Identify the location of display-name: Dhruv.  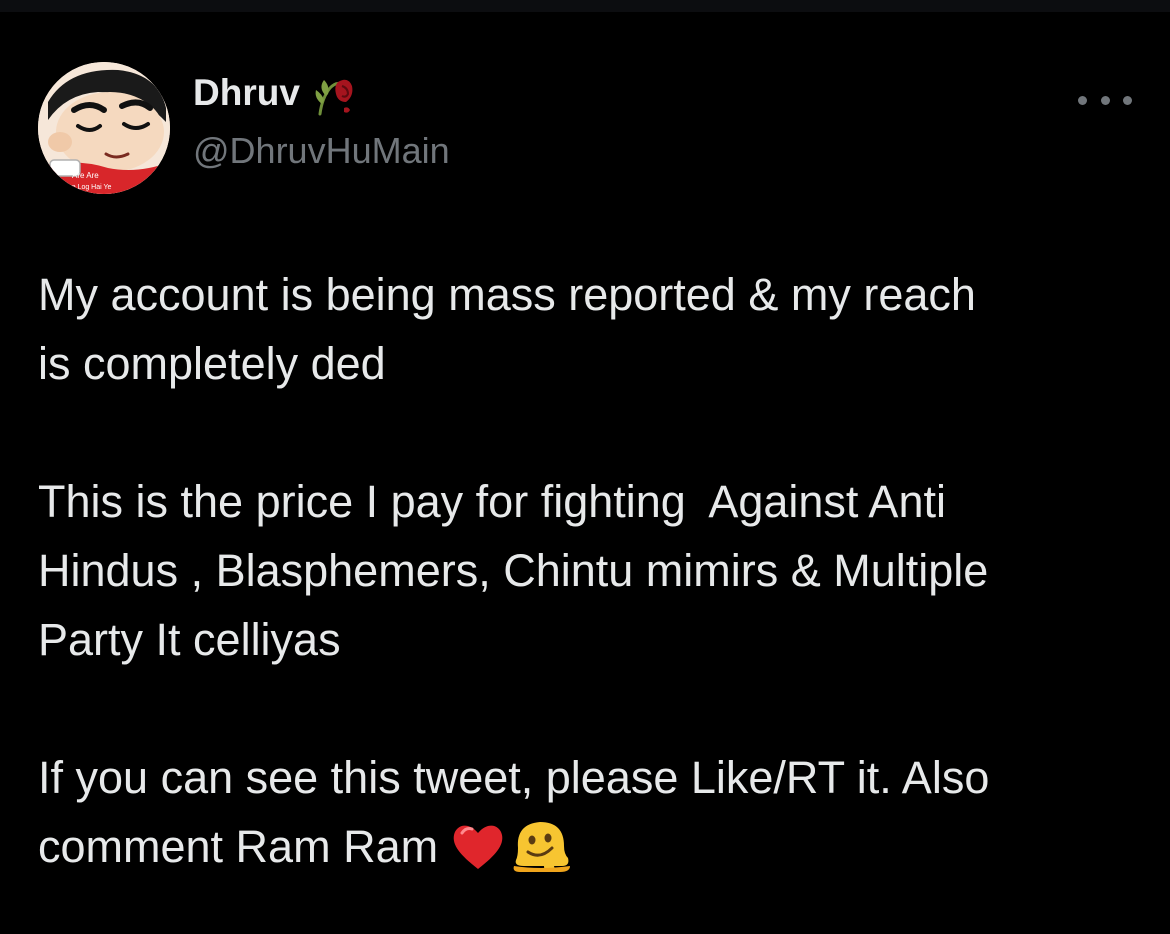
(246, 93).